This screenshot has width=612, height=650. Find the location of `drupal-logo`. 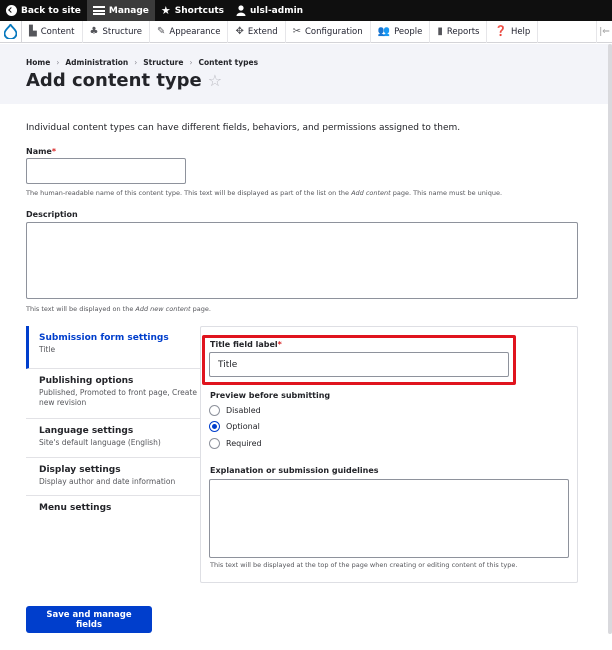

drupal-logo is located at coordinates (11, 31).